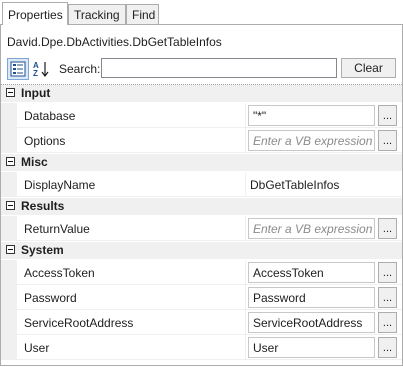 The image size is (403, 367). What do you see at coordinates (311, 272) in the screenshot?
I see `accesstoken-value-field: AccessToken` at bounding box center [311, 272].